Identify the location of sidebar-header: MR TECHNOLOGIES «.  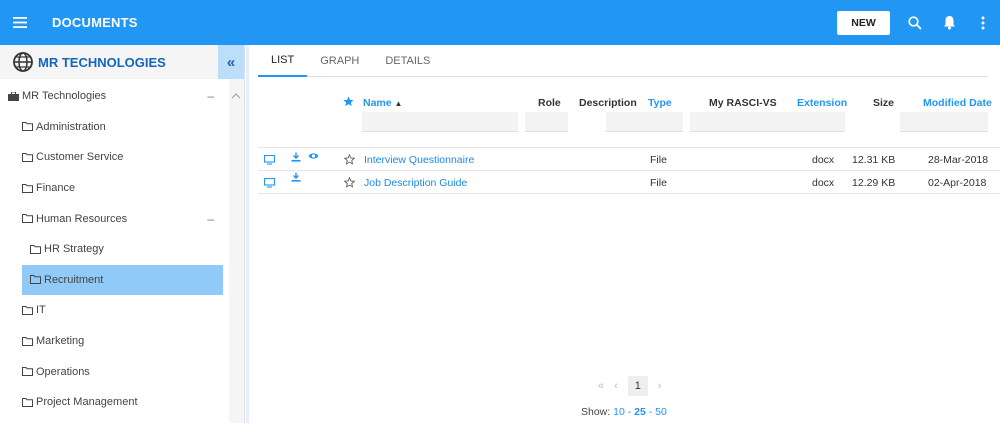
(122, 62).